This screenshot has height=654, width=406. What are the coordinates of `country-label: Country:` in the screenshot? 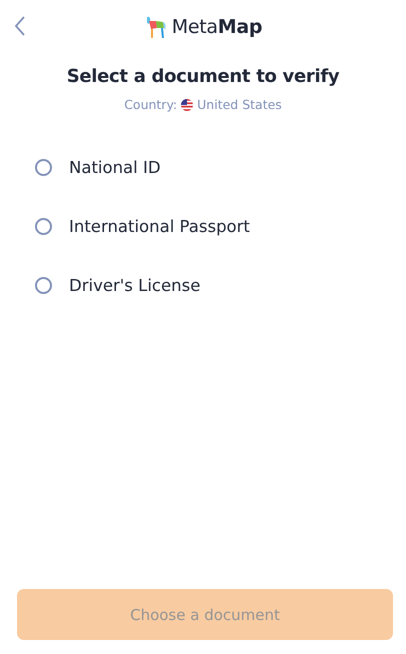 It's located at (151, 104).